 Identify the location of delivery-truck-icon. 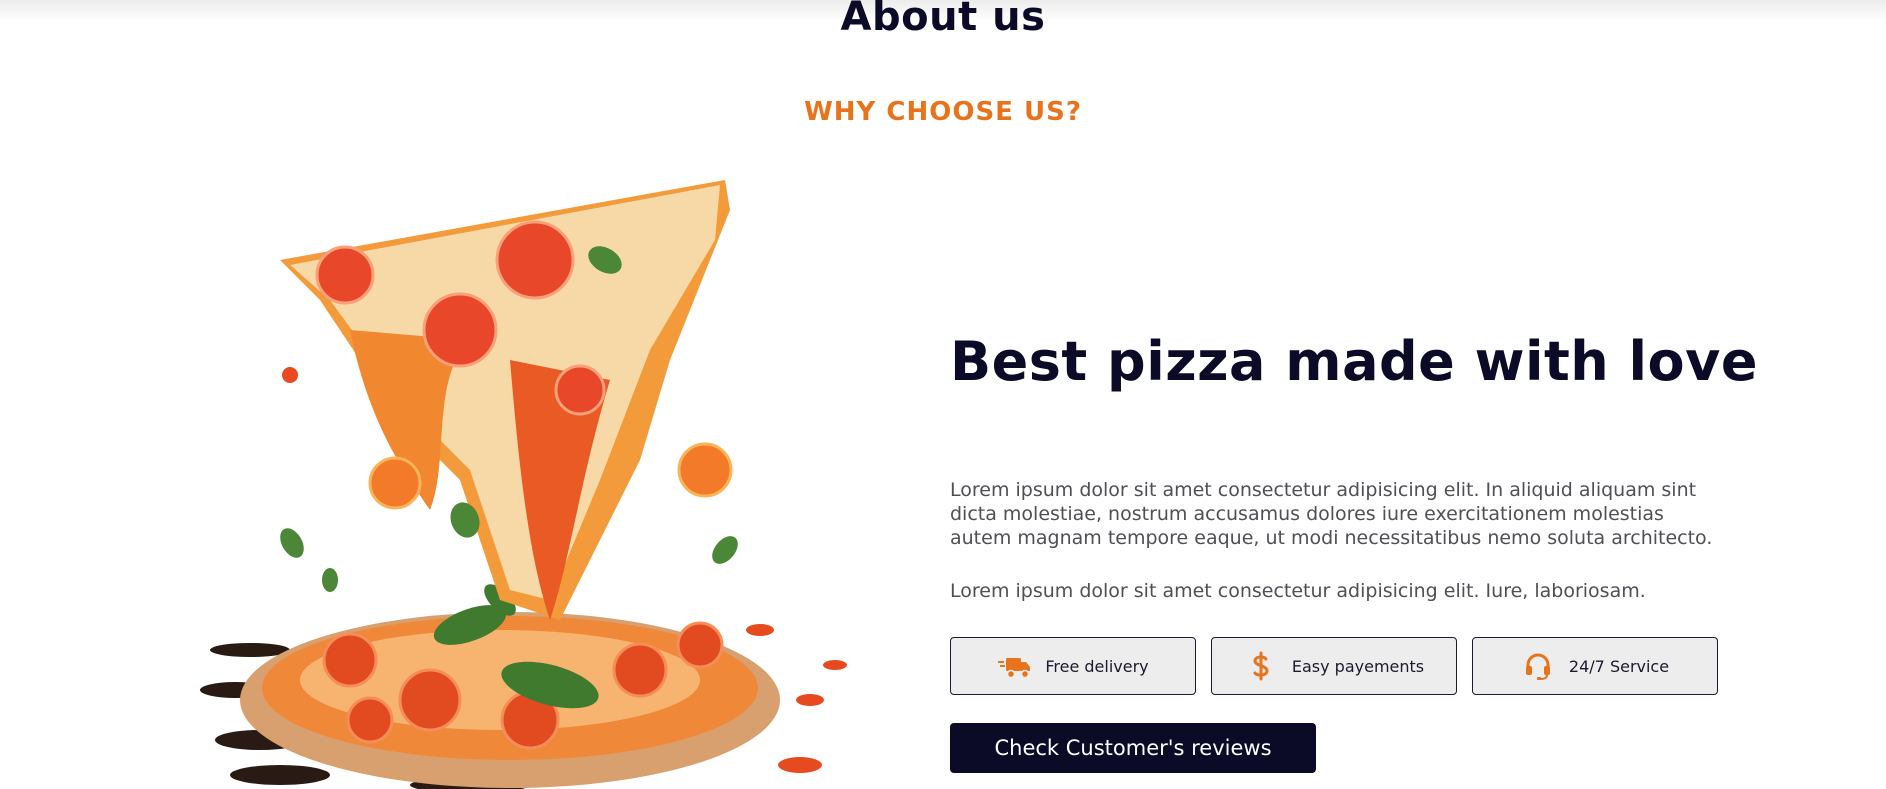
(1014, 668).